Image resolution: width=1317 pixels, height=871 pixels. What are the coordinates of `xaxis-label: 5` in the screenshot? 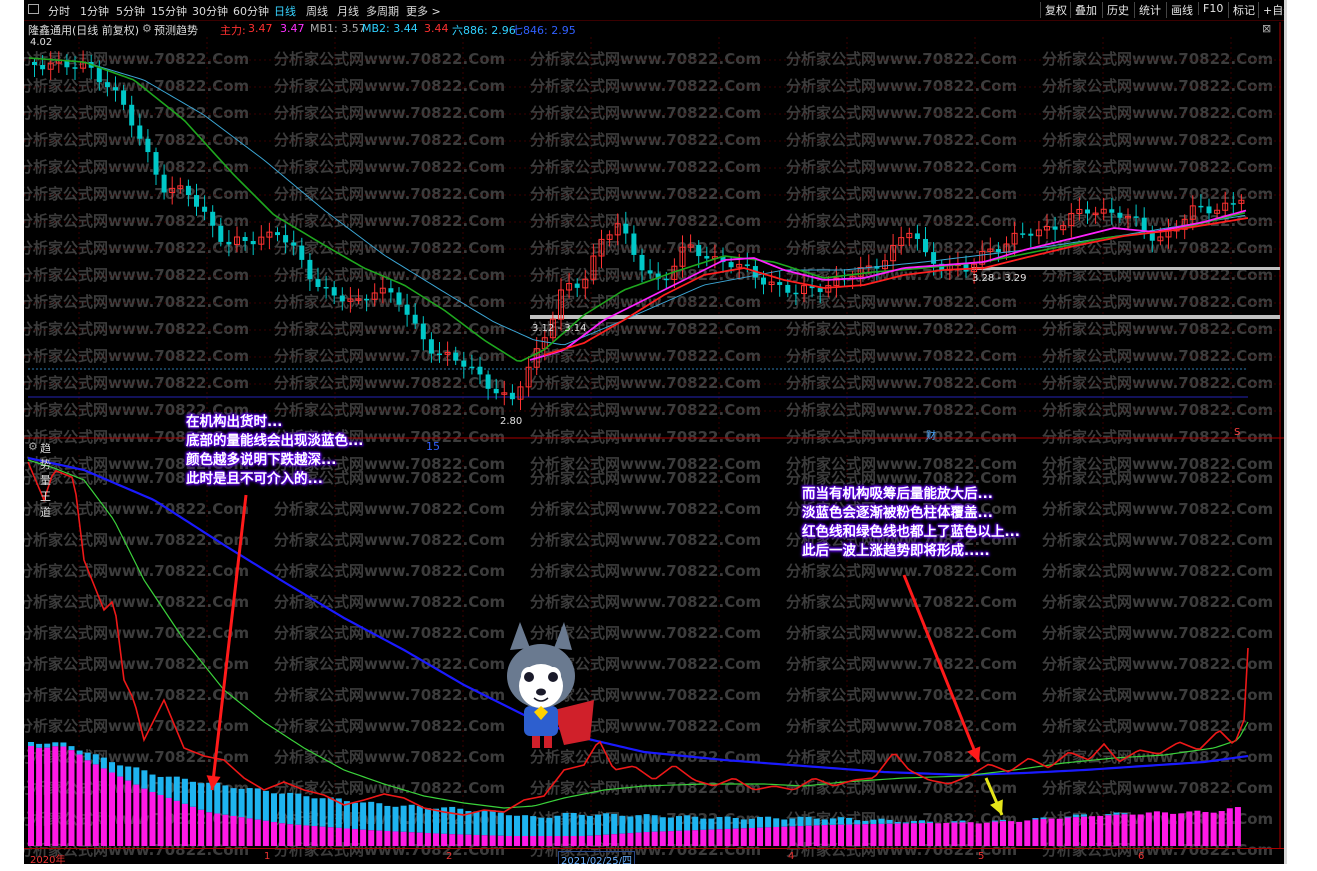 It's located at (981, 856).